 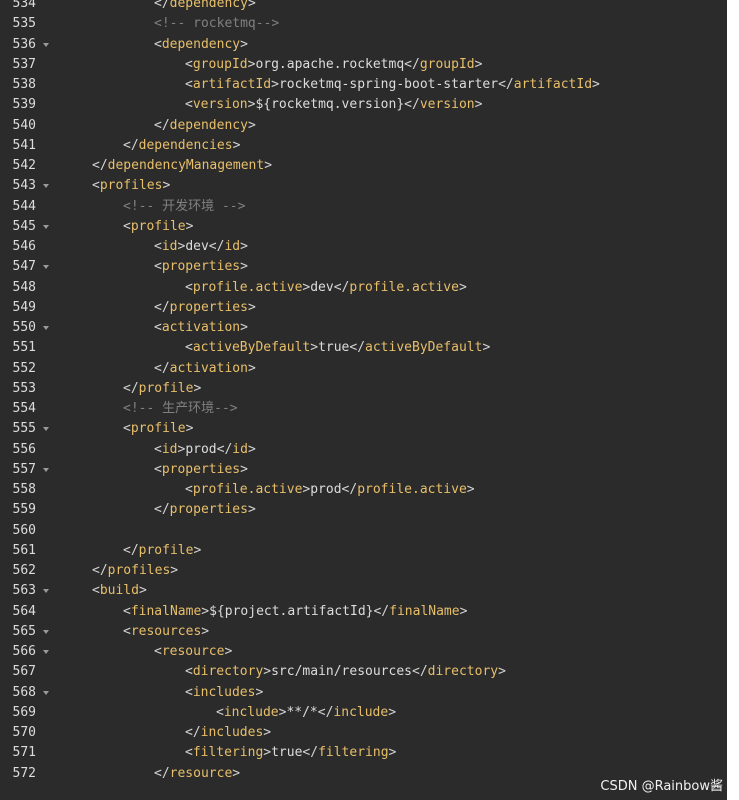 I want to click on line-number: 554, so click(x=24, y=408).